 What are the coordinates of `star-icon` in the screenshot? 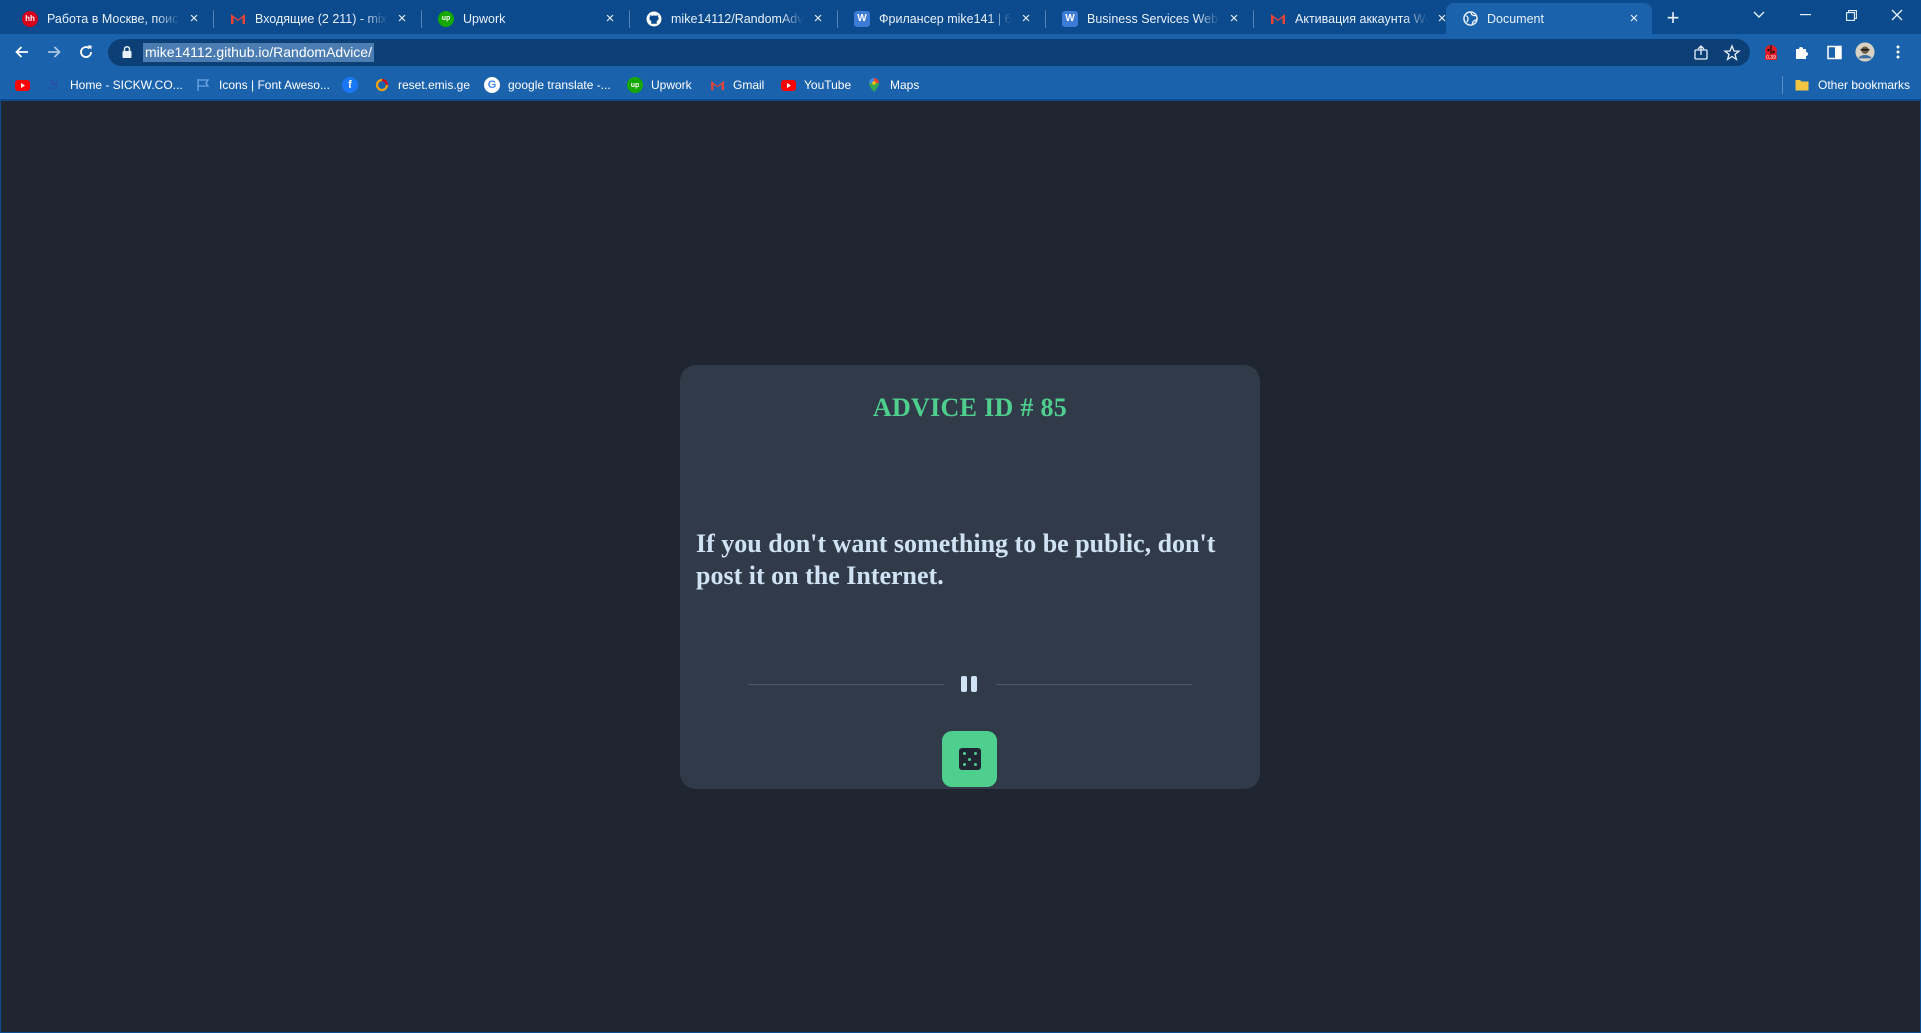 It's located at (1732, 53).